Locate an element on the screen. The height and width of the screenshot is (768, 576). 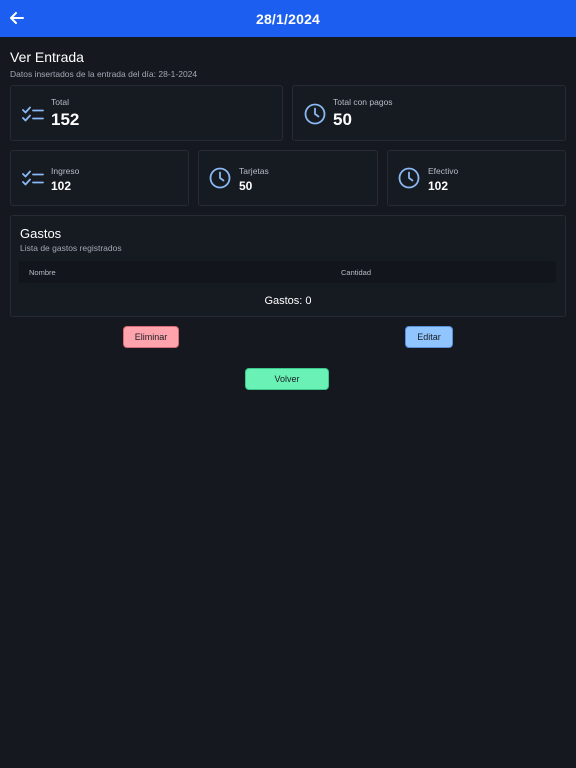
app-bar-title: 28/1/2024 is located at coordinates (288, 18).